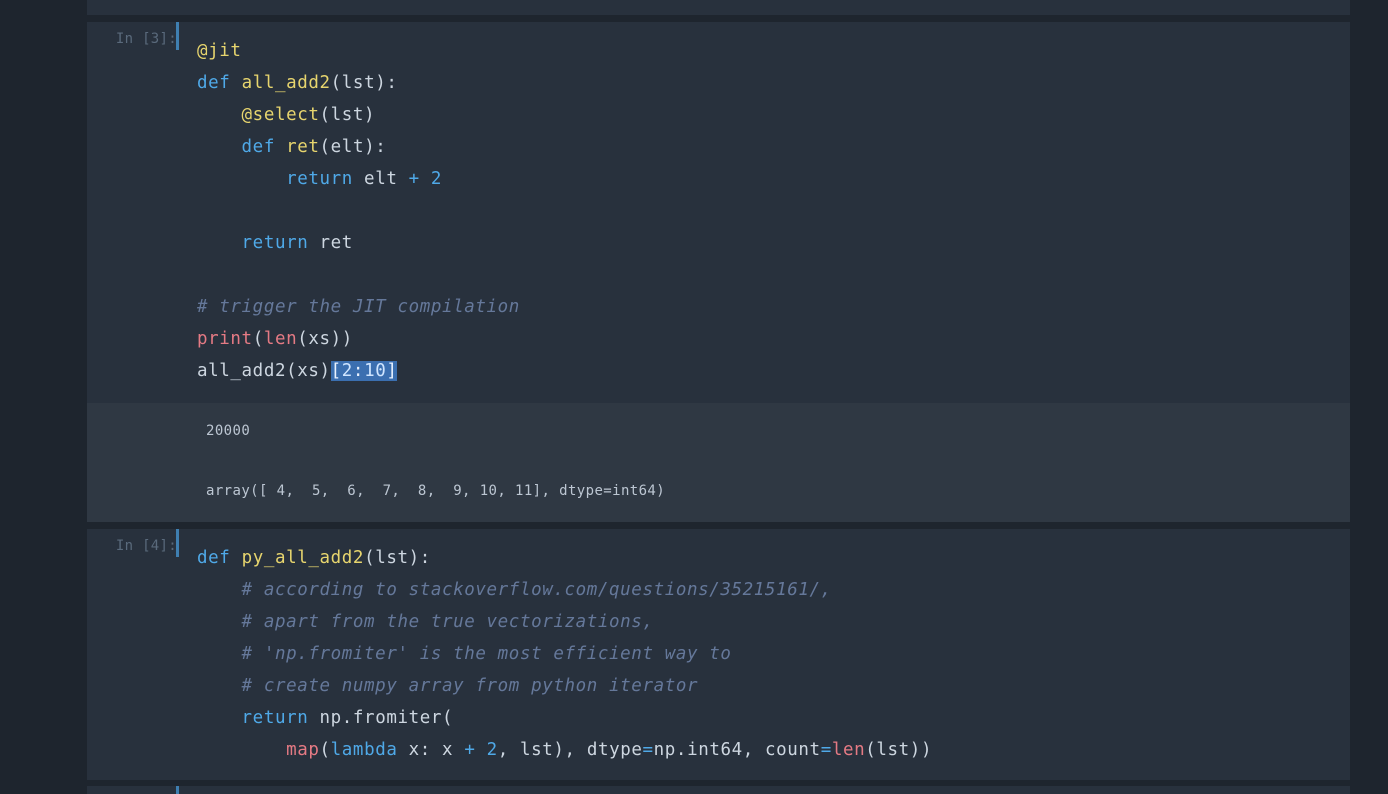 The height and width of the screenshot is (794, 1388). I want to click on input-prompt: In [3]:, so click(146, 39).